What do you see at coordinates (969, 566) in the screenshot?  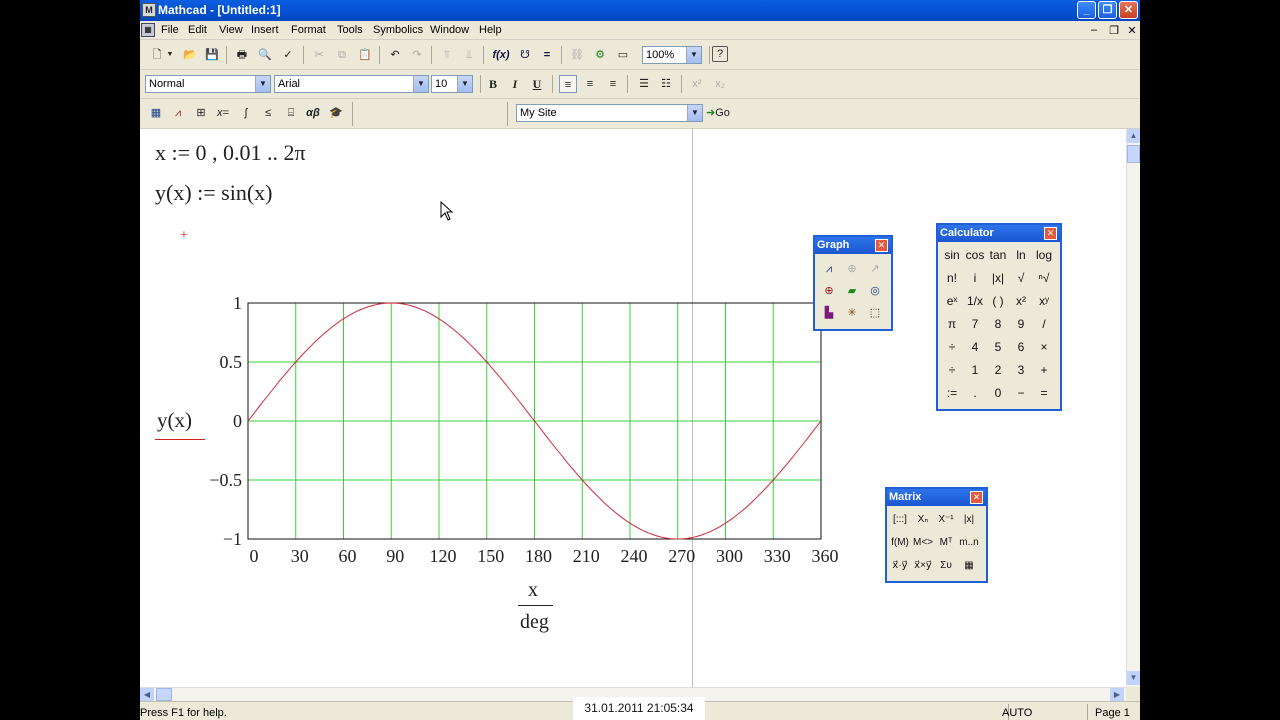 I see `matrix-key: ▦` at bounding box center [969, 566].